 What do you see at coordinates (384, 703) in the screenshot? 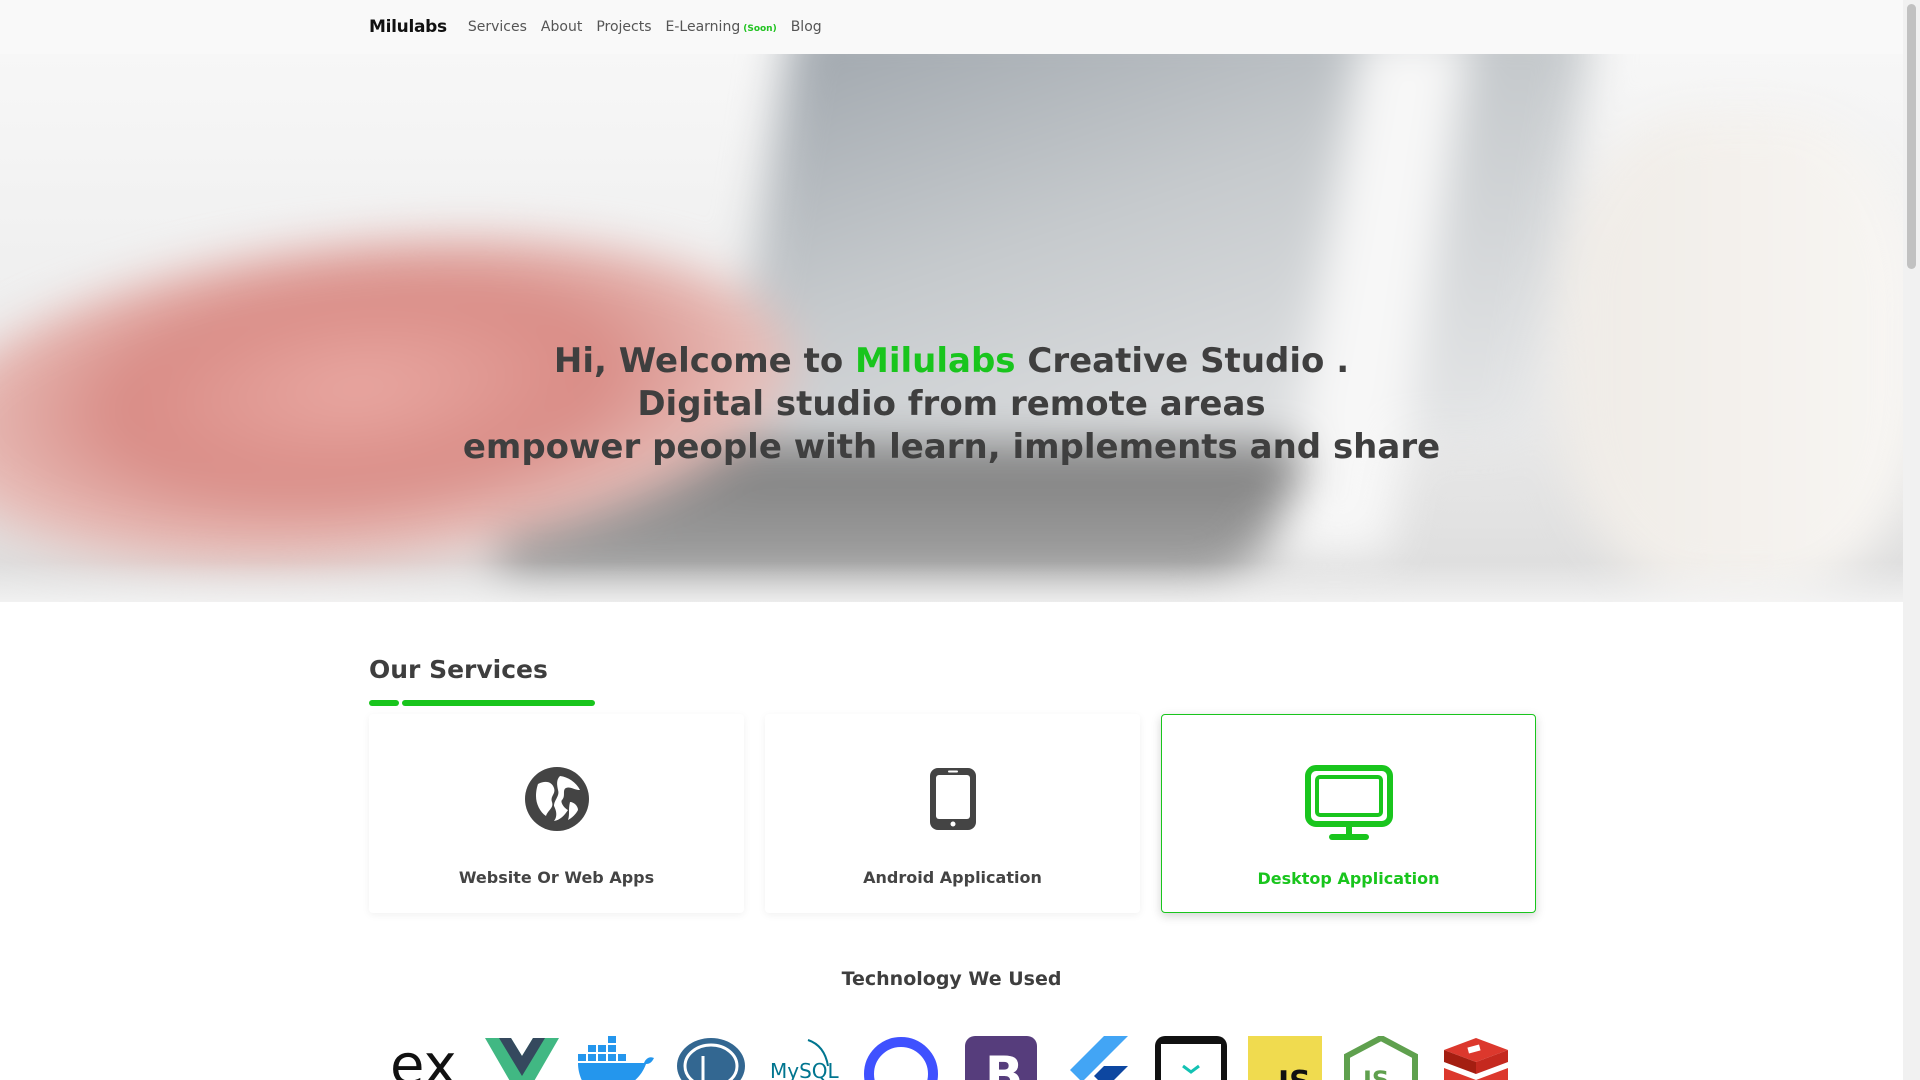
I see `title-underline-short` at bounding box center [384, 703].